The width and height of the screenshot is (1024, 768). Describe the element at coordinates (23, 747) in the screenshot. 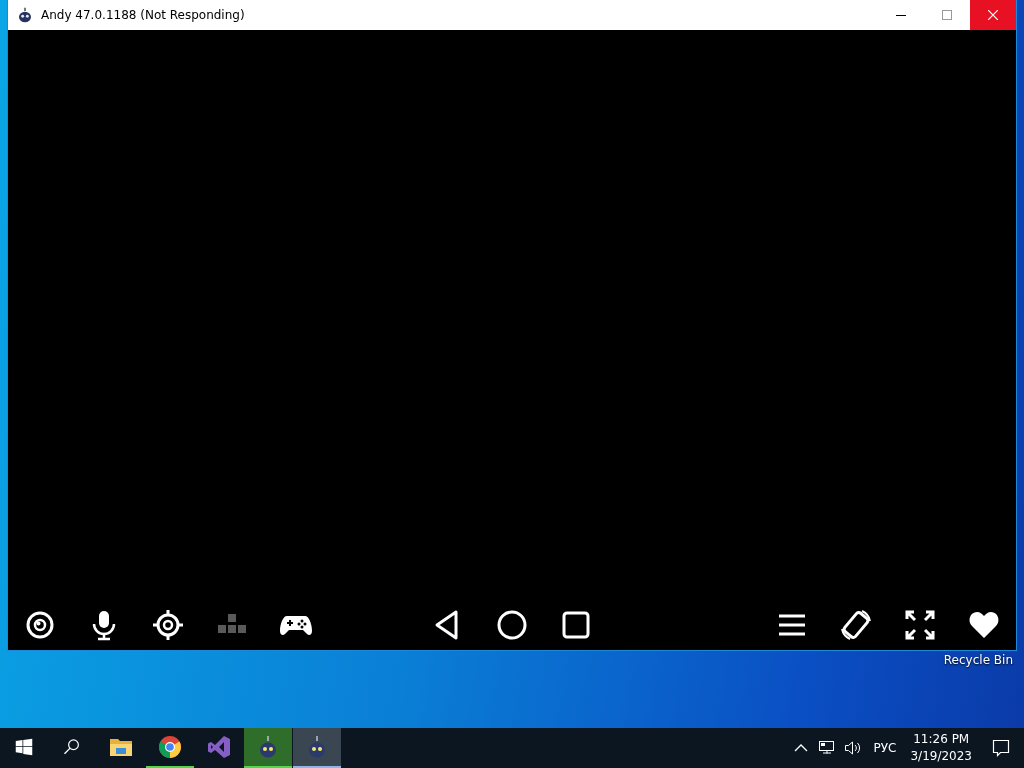

I see `windows-logo-icon` at that location.